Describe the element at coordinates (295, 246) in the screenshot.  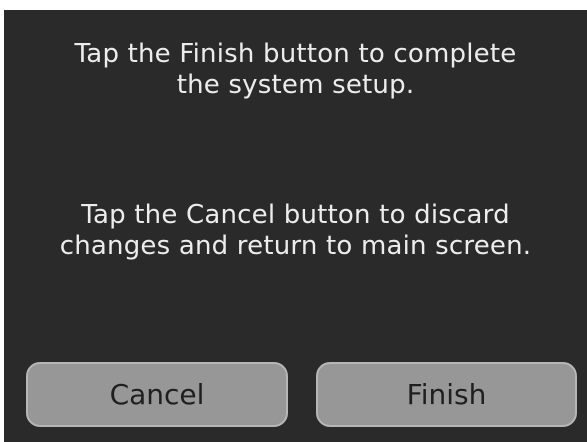
I see `cancel-instructions-line2: changes and return to main screen.` at that location.